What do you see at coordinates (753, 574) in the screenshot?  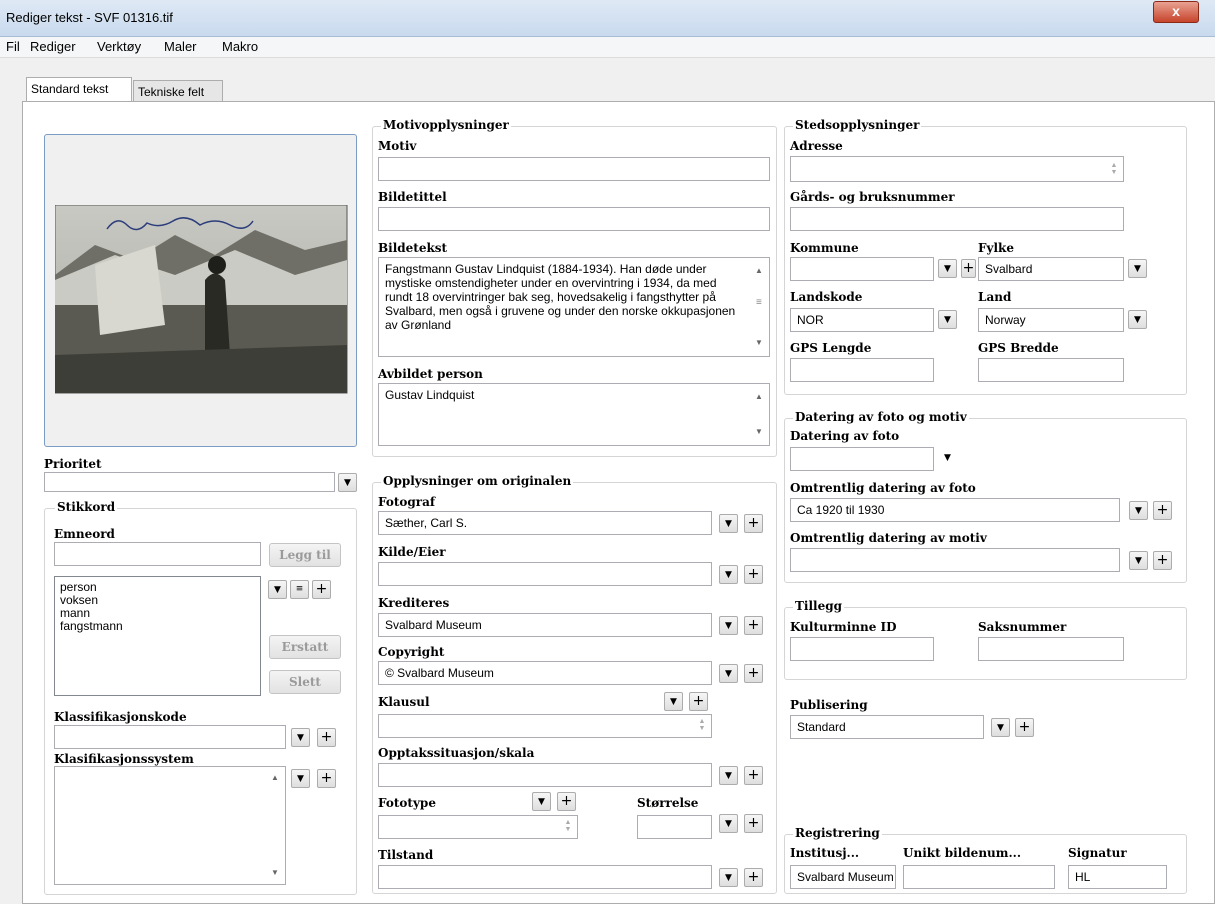 I see `add-kilde-button: +` at bounding box center [753, 574].